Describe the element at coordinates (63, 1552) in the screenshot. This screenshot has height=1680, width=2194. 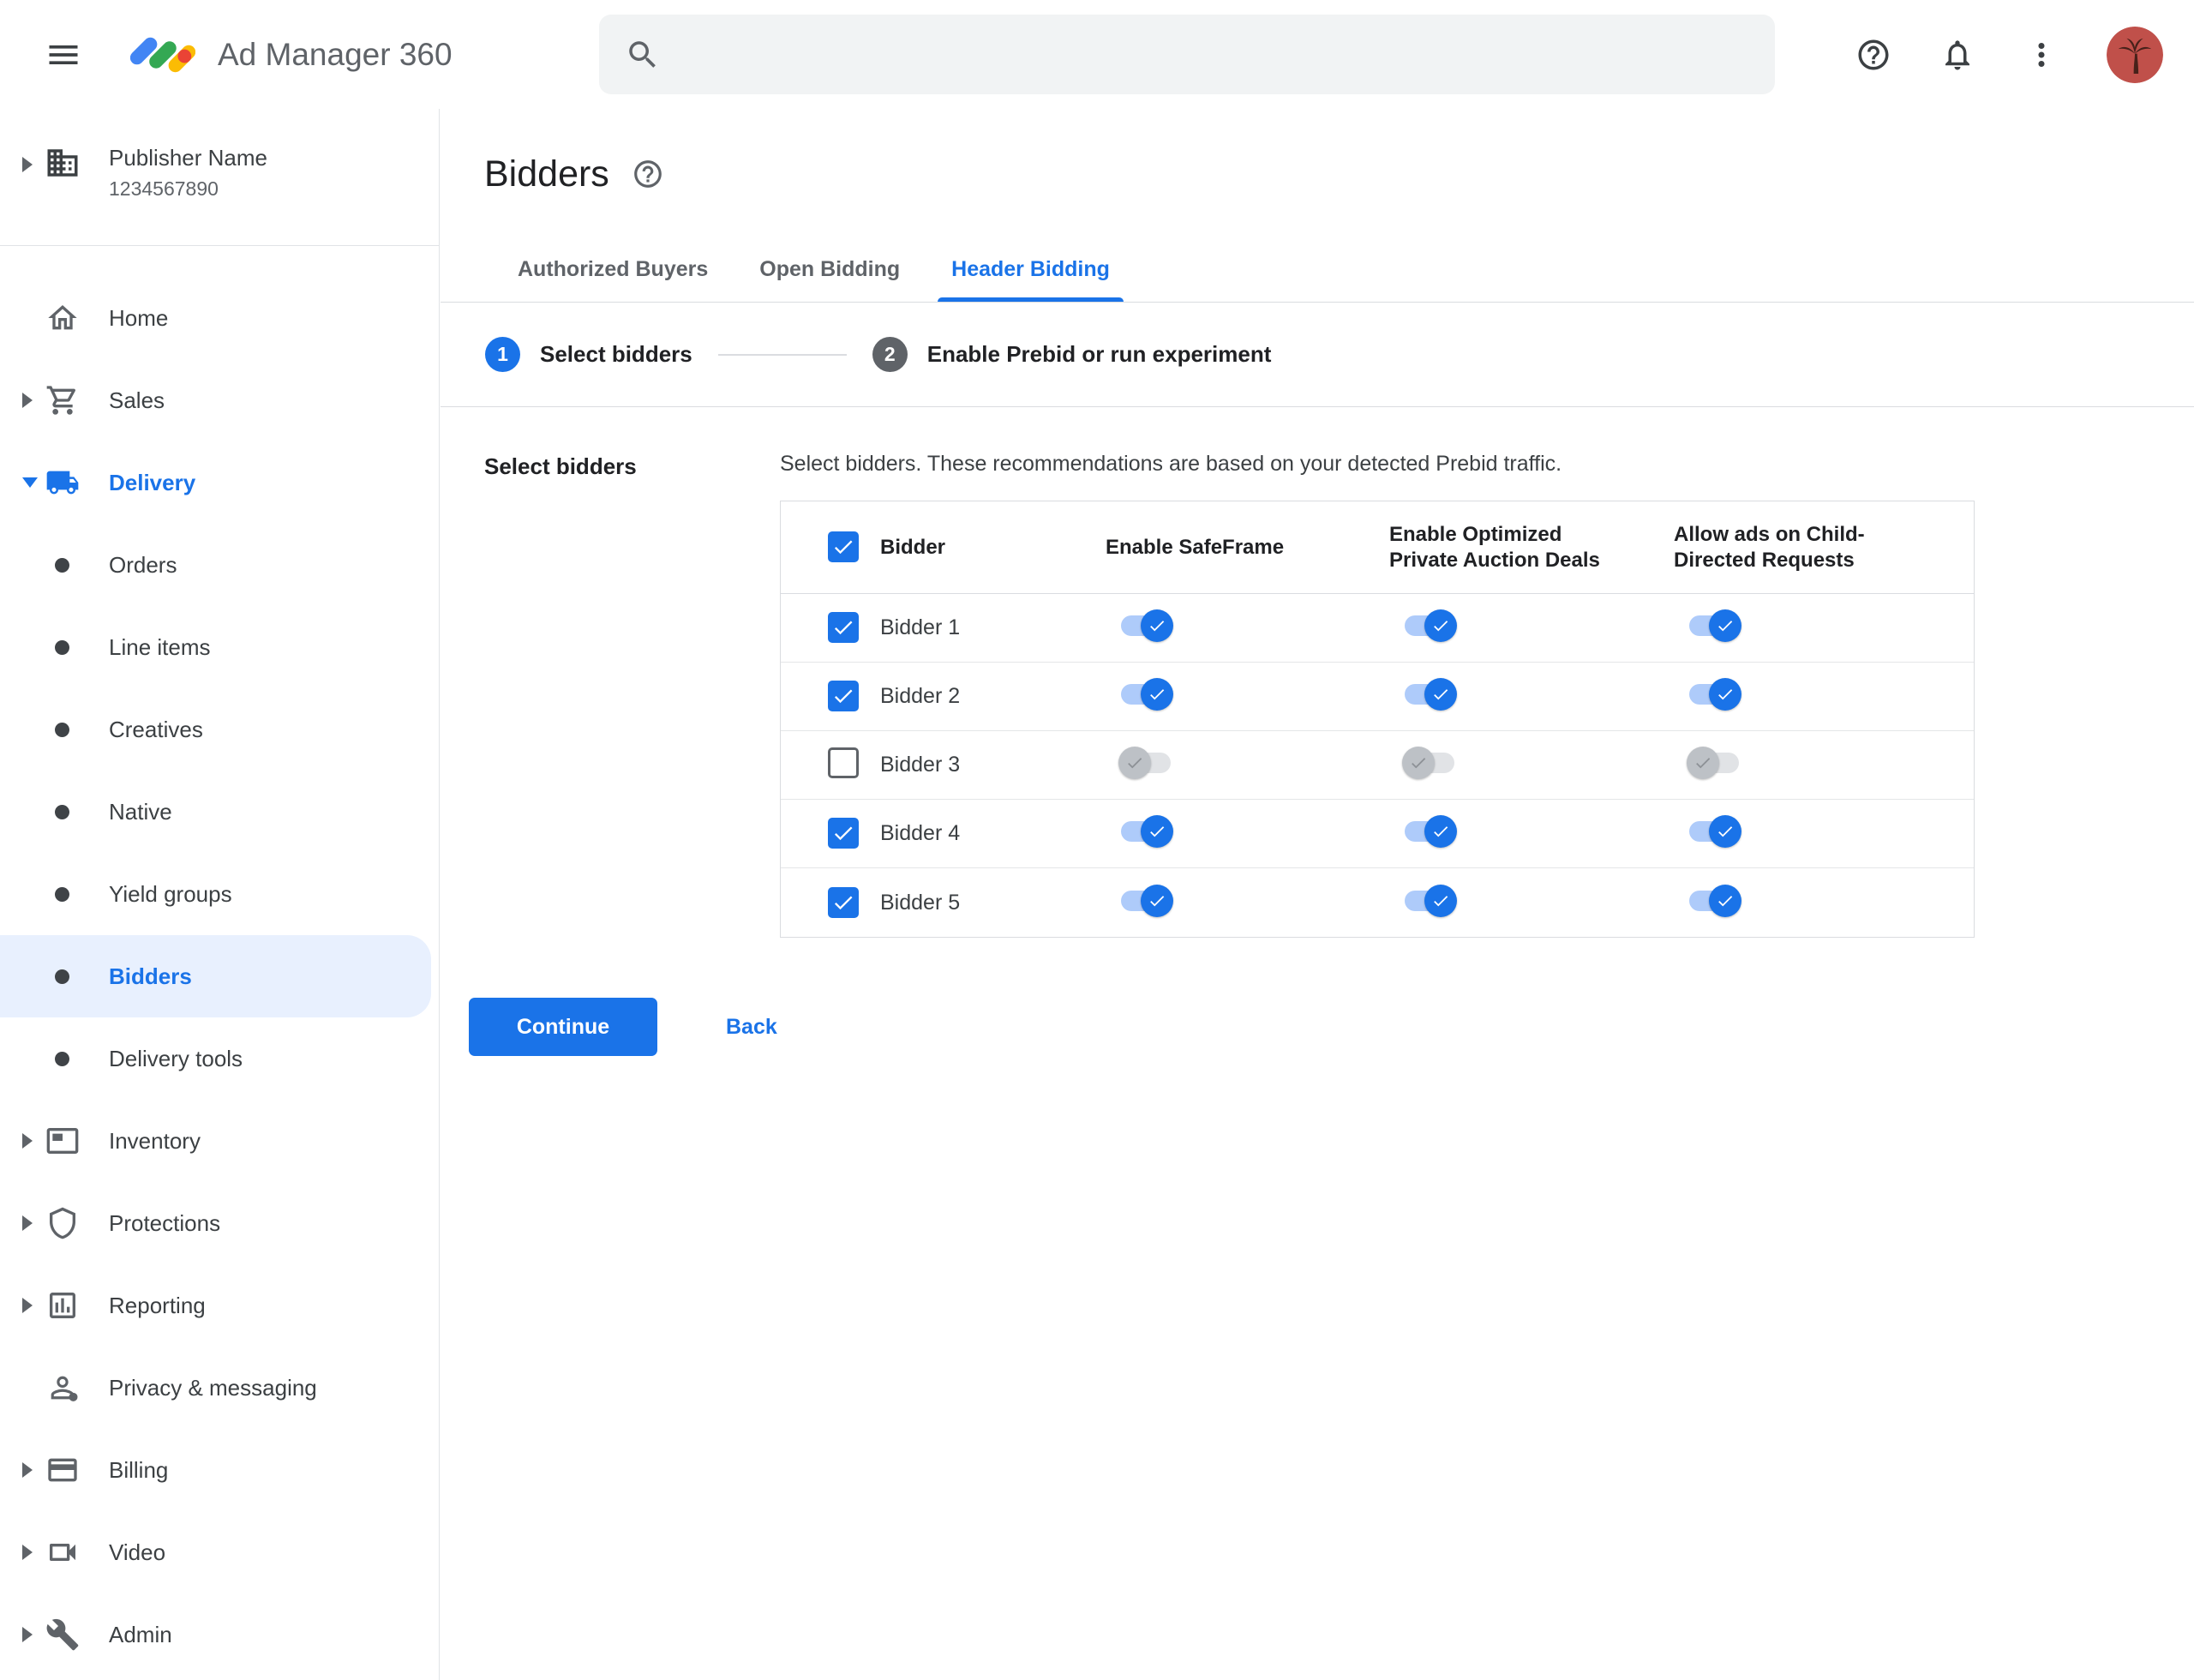
I see `video-camera-icon` at that location.